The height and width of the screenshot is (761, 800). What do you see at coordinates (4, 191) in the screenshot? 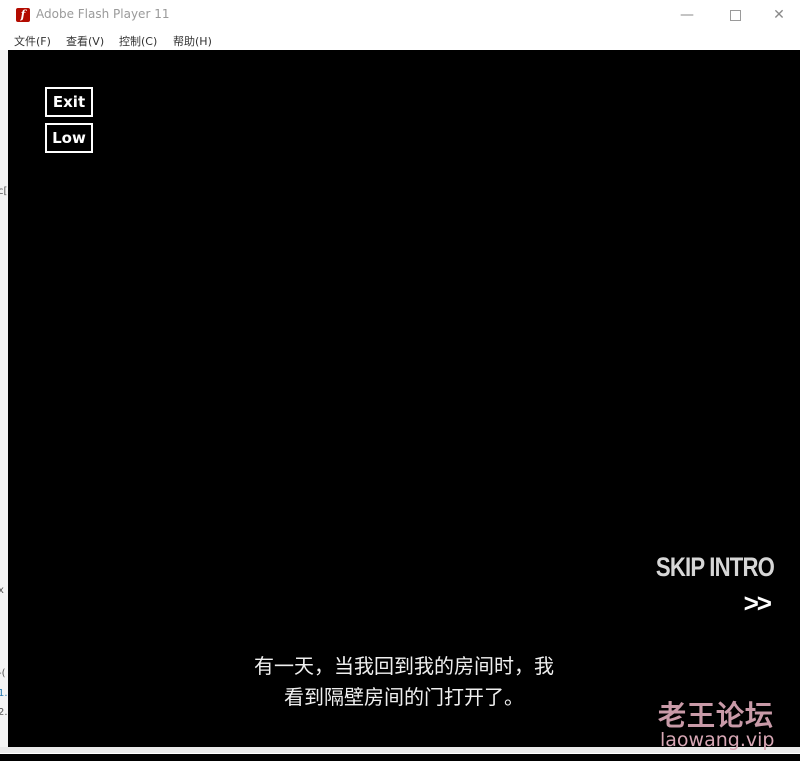
I see `background-text-fragment: c[` at bounding box center [4, 191].